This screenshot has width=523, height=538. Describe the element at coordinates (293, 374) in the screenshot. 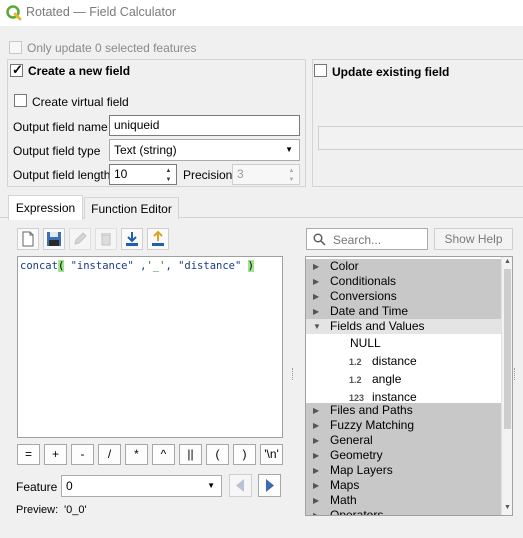

I see `splitter-handle` at that location.